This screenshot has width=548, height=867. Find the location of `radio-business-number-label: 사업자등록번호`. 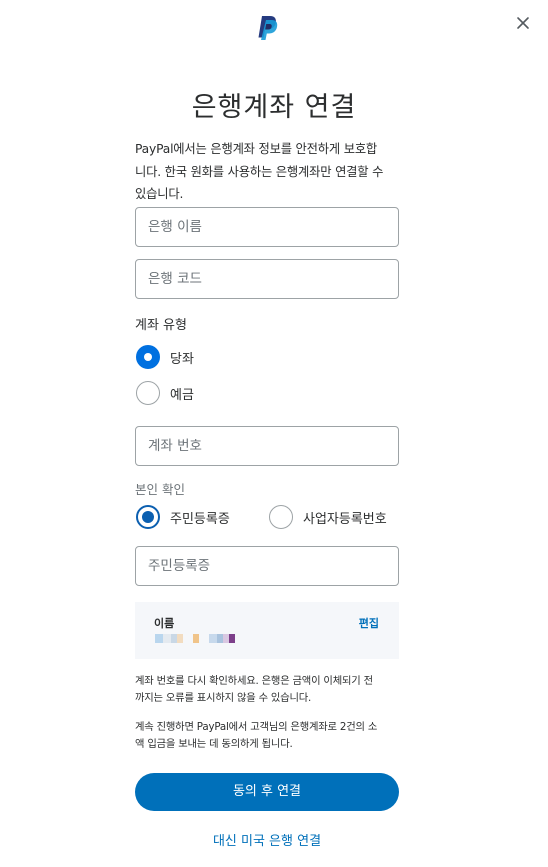

radio-business-number-label: 사업자등록번호 is located at coordinates (345, 519).